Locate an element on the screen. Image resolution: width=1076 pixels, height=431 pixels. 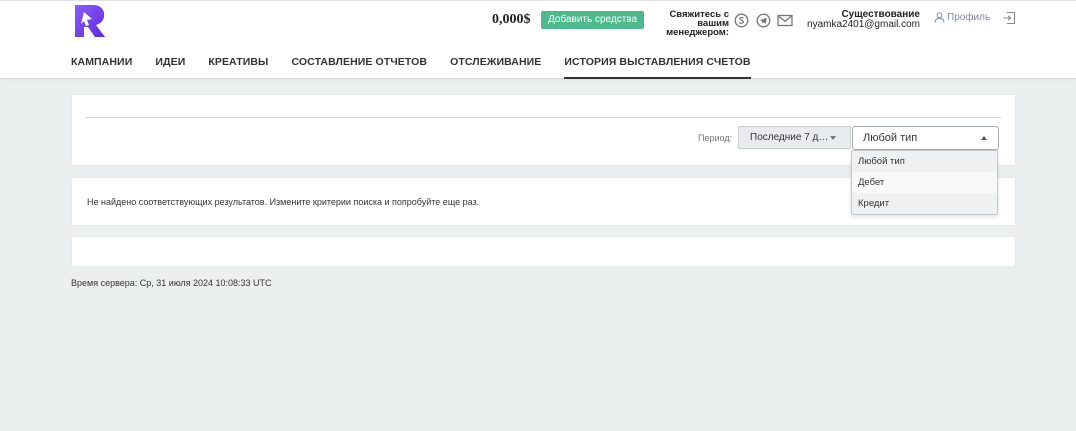
nav-item-campaigns: КАМПАНИИ is located at coordinates (101, 67).